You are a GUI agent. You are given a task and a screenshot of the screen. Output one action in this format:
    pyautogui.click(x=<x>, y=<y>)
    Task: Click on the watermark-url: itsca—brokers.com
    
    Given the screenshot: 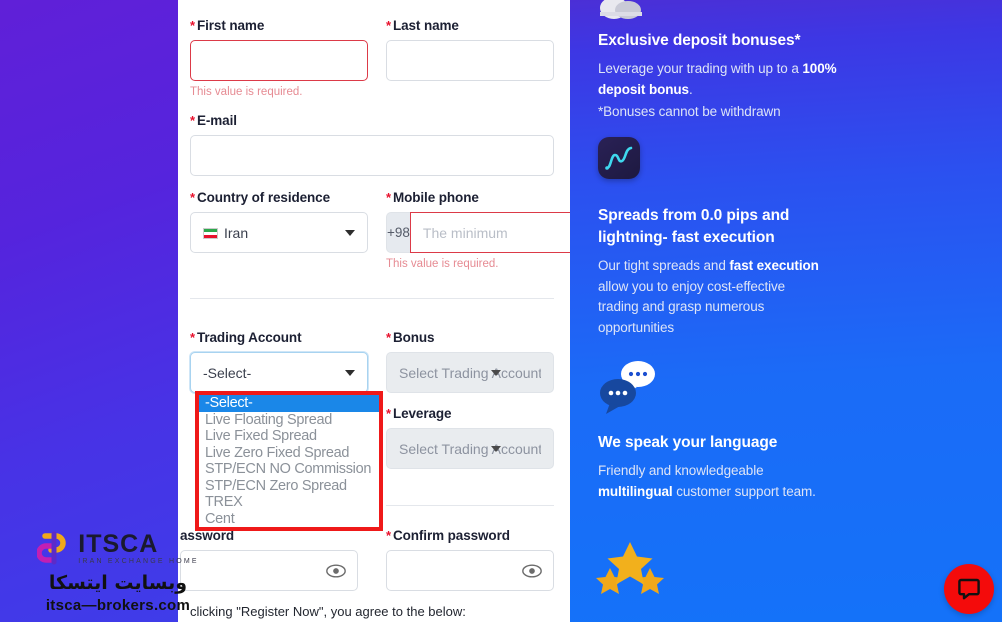 What is the action you would take?
    pyautogui.click(x=118, y=605)
    